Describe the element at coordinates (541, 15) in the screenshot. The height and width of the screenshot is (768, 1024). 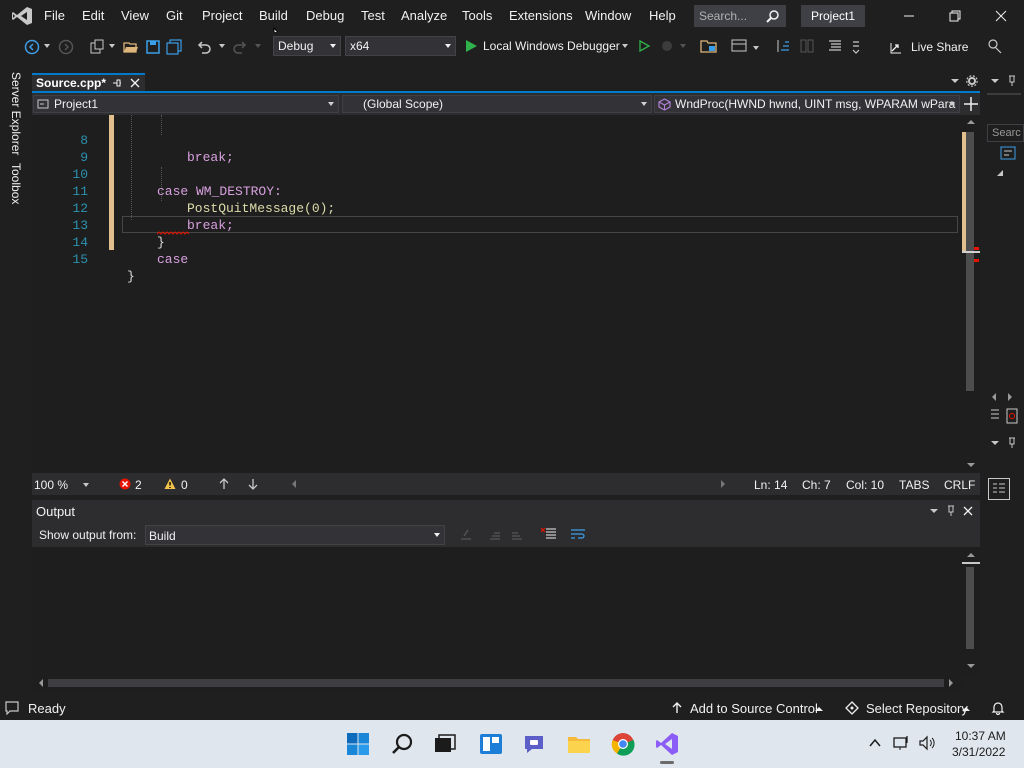
I see `menu-extensions: Extensions` at that location.